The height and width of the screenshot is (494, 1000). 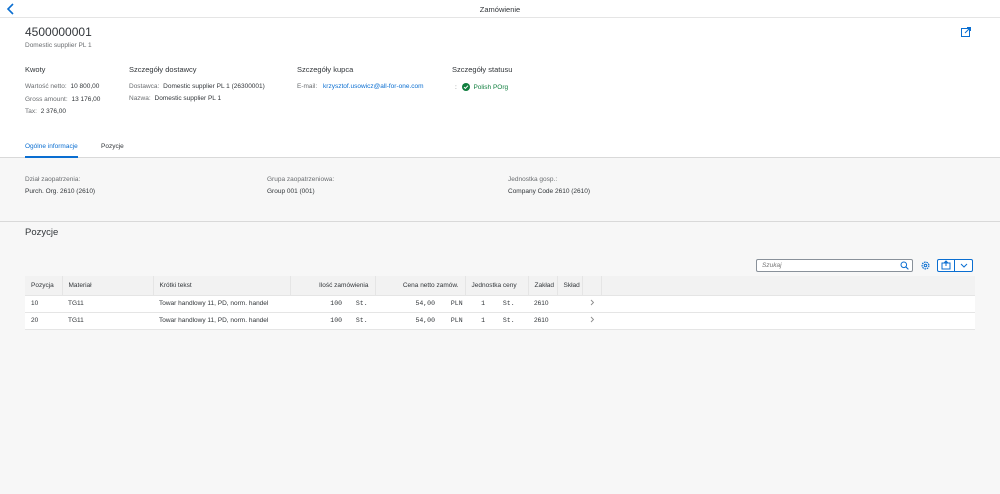 I want to click on column-header: Zakład, so click(x=543, y=286).